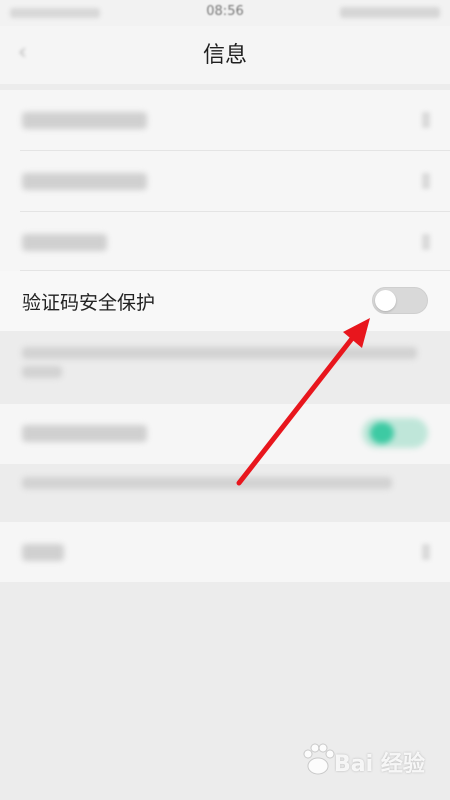 The image size is (450, 800). Describe the element at coordinates (319, 759) in the screenshot. I see `paw-logo-icon` at that location.